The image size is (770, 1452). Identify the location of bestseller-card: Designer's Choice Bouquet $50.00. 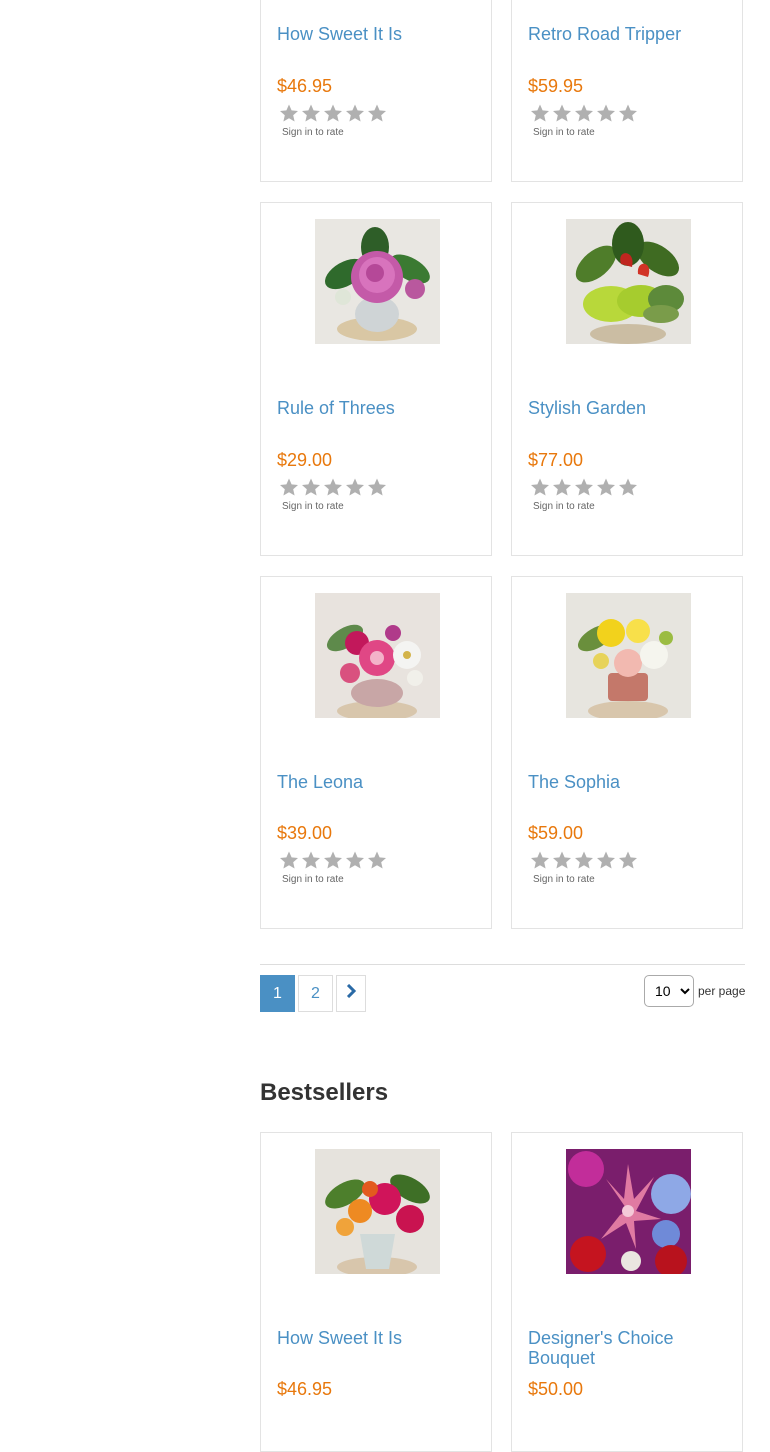
(627, 1292).